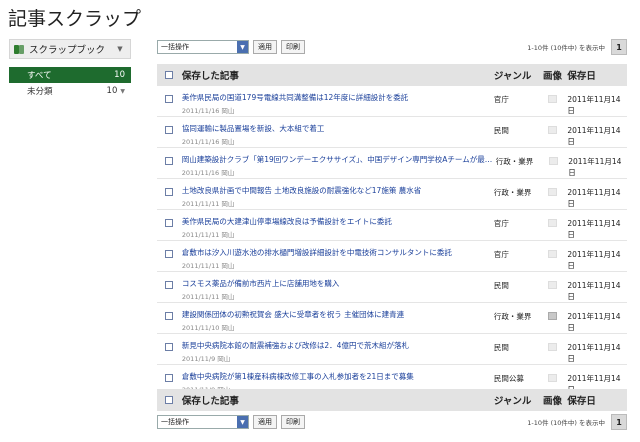  What do you see at coordinates (203, 47) in the screenshot?
I see `bulk-action-select: 一括操作 ▼` at bounding box center [203, 47].